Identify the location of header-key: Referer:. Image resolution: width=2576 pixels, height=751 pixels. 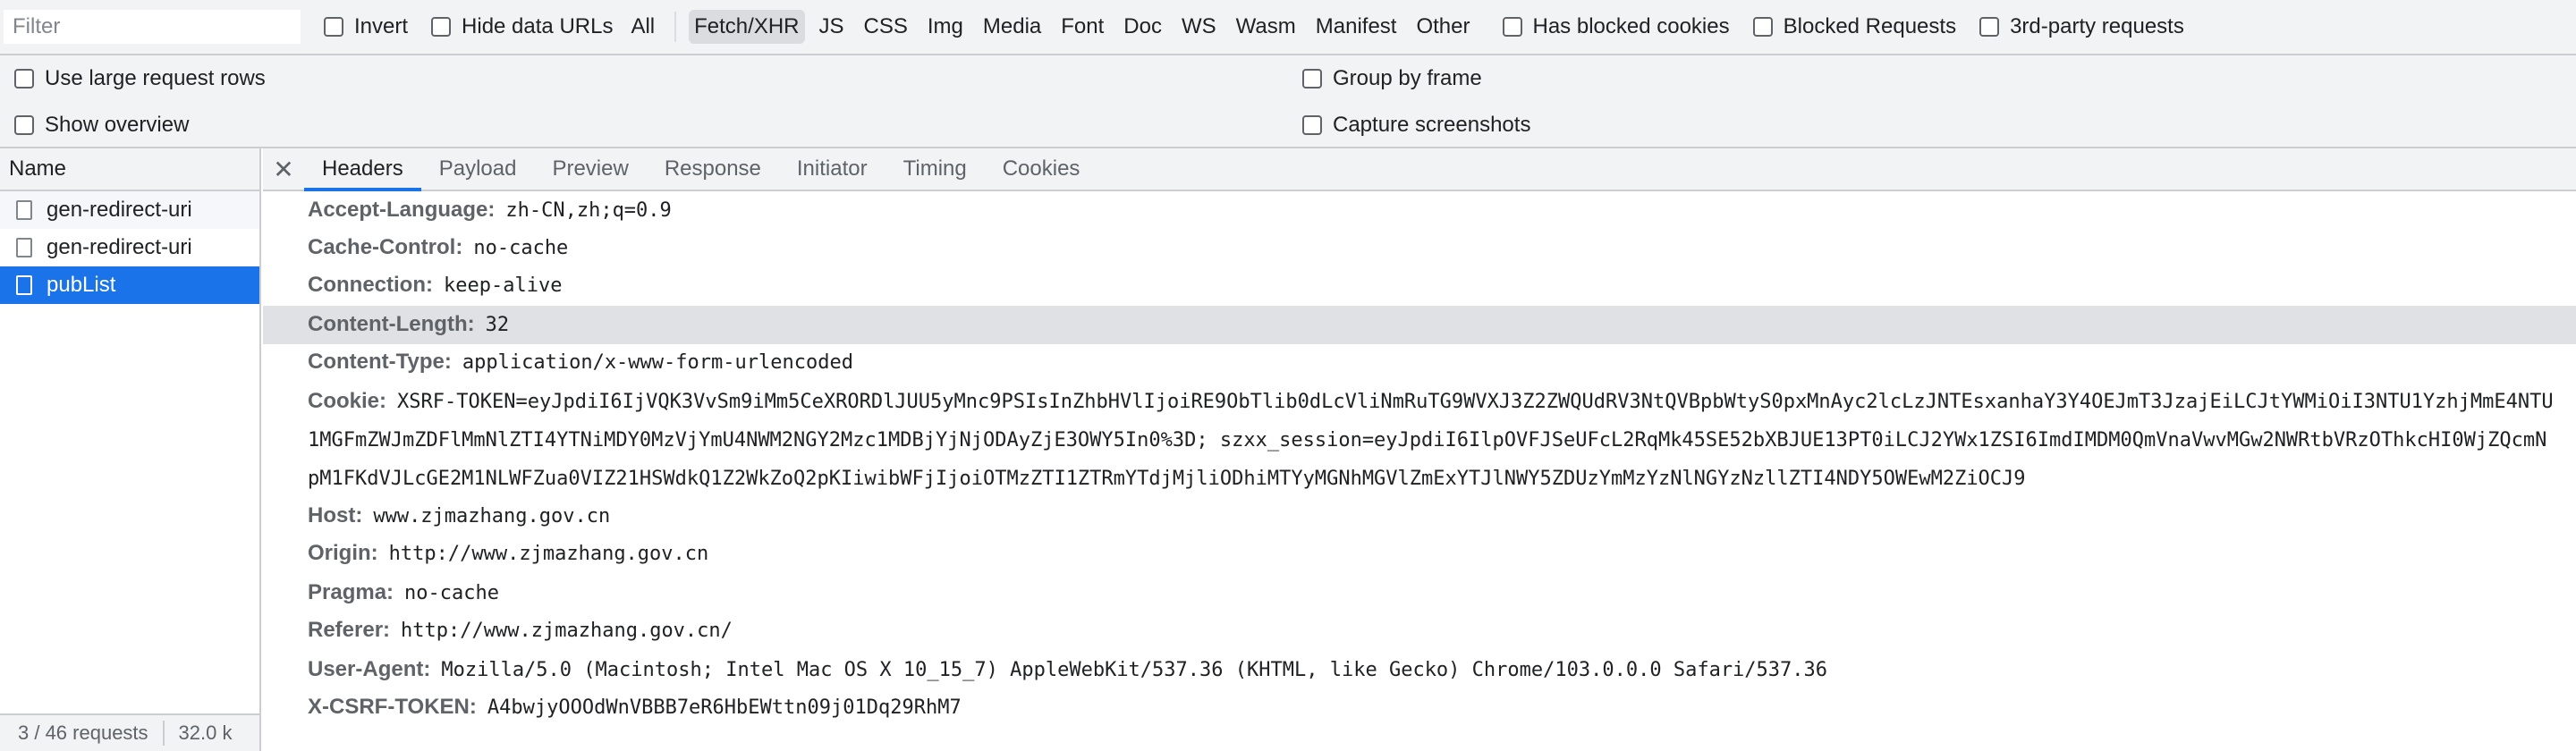
(349, 630).